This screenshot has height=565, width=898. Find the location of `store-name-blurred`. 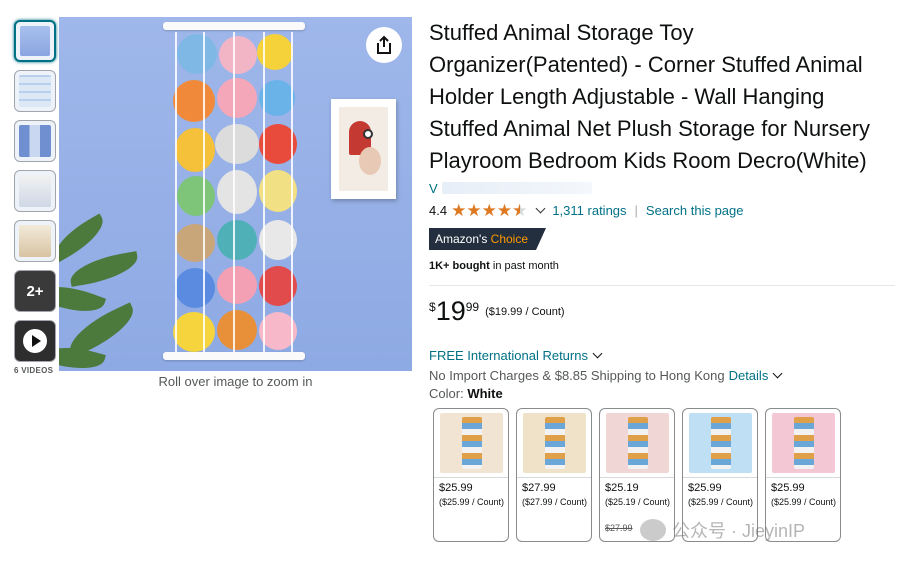

store-name-blurred is located at coordinates (516, 188).